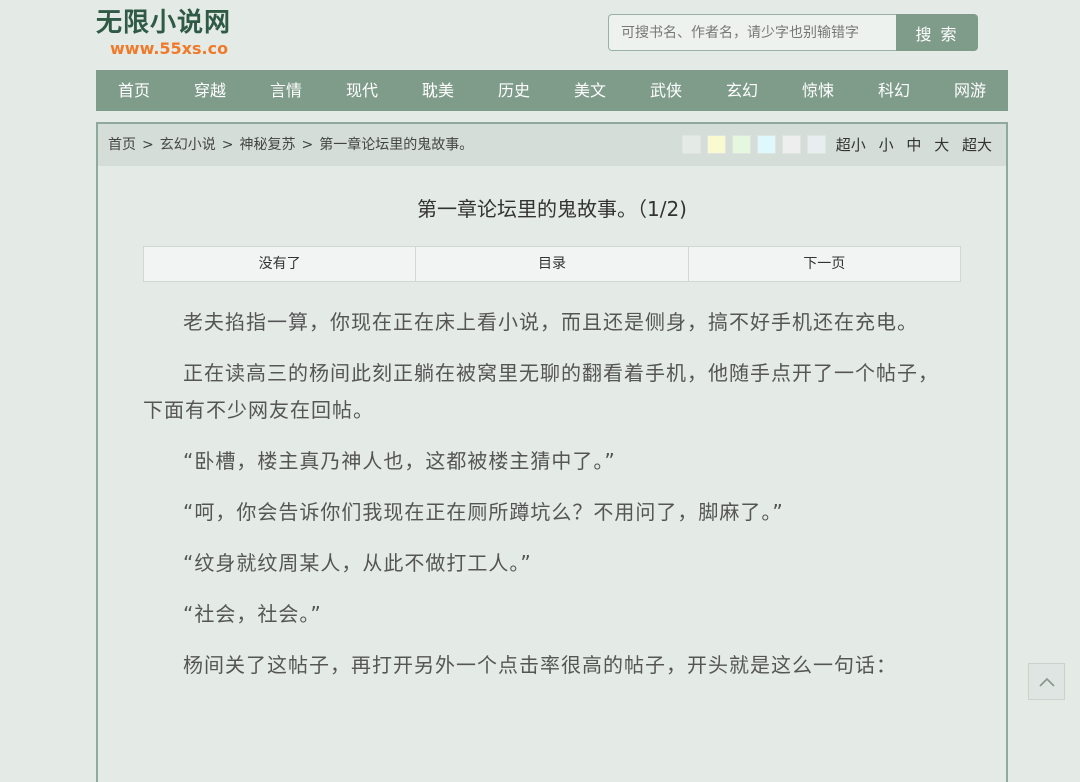 Image resolution: width=1080 pixels, height=782 pixels. What do you see at coordinates (438, 90) in the screenshot?
I see `nav-item-danmei: 耽美` at bounding box center [438, 90].